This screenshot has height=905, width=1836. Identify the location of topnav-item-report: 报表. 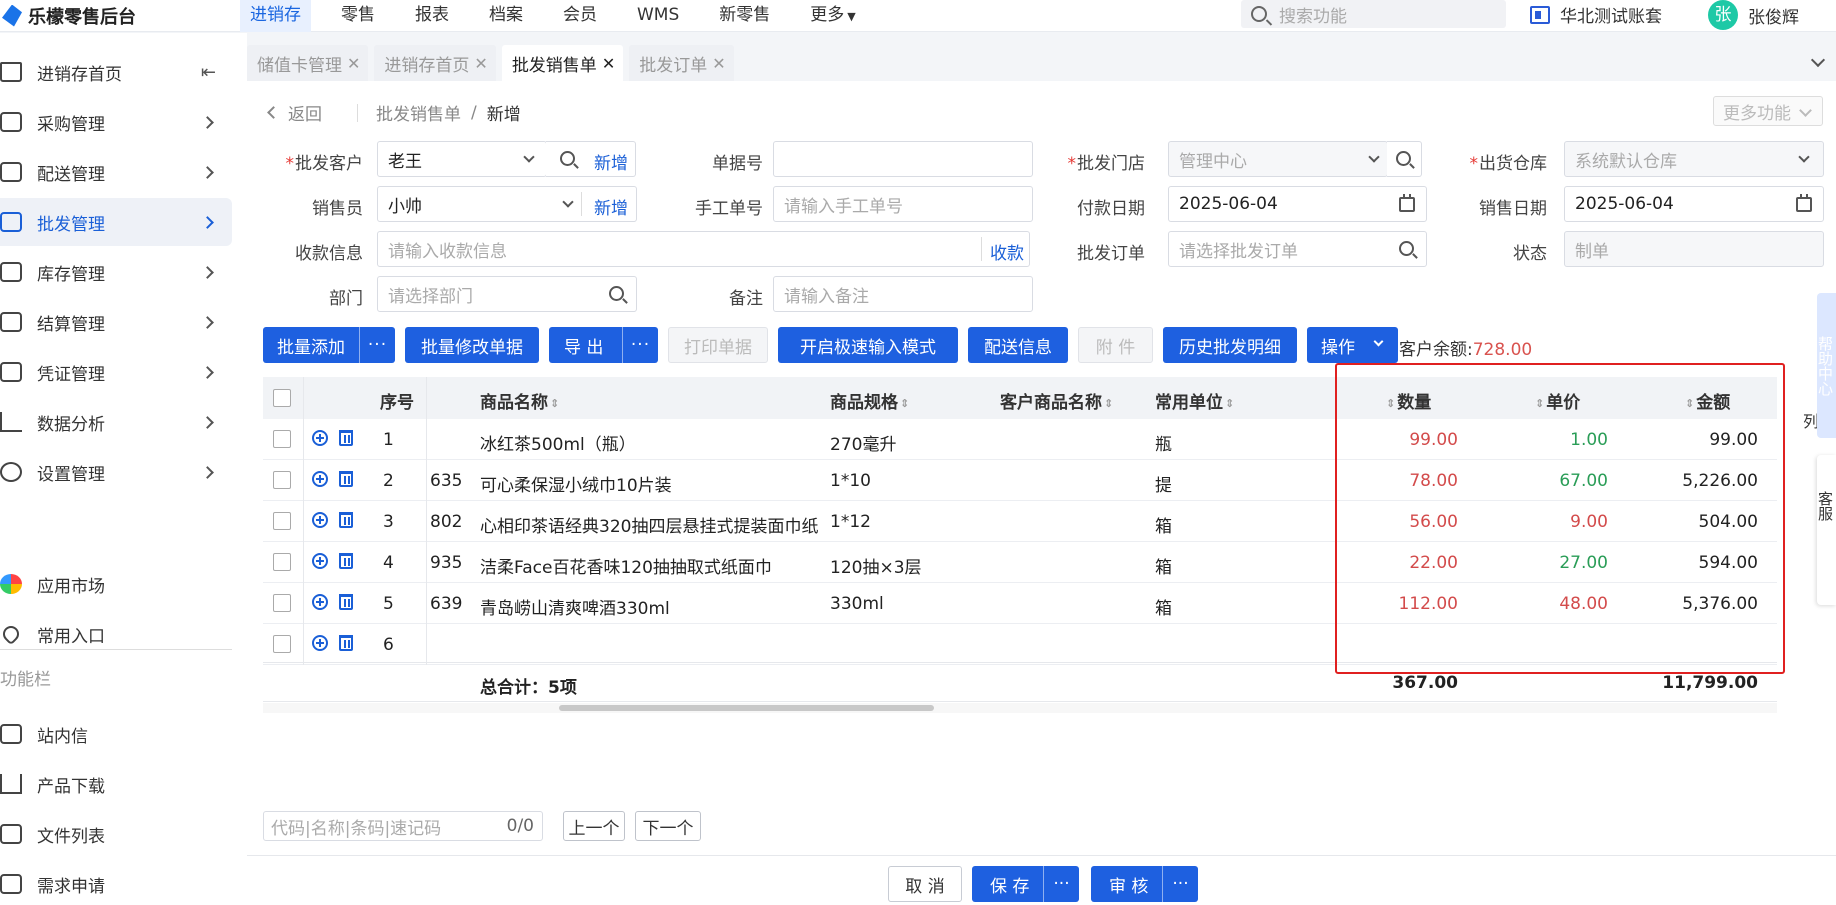
(432, 16).